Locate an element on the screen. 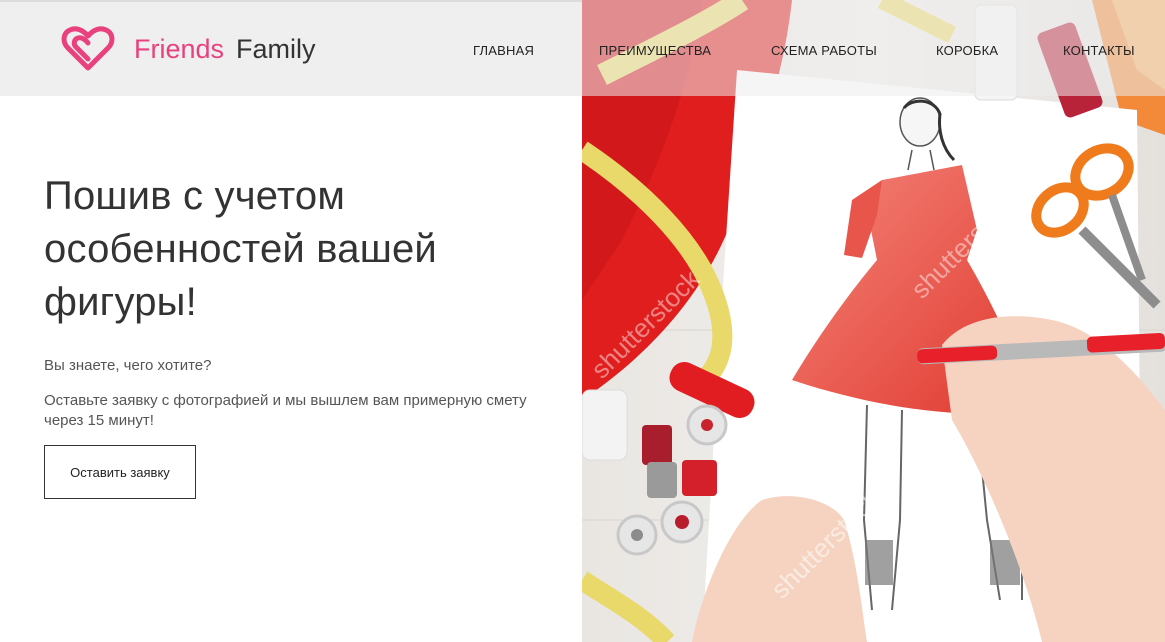  nav-item-contacts: КОНТАКТЫ is located at coordinates (1099, 50).